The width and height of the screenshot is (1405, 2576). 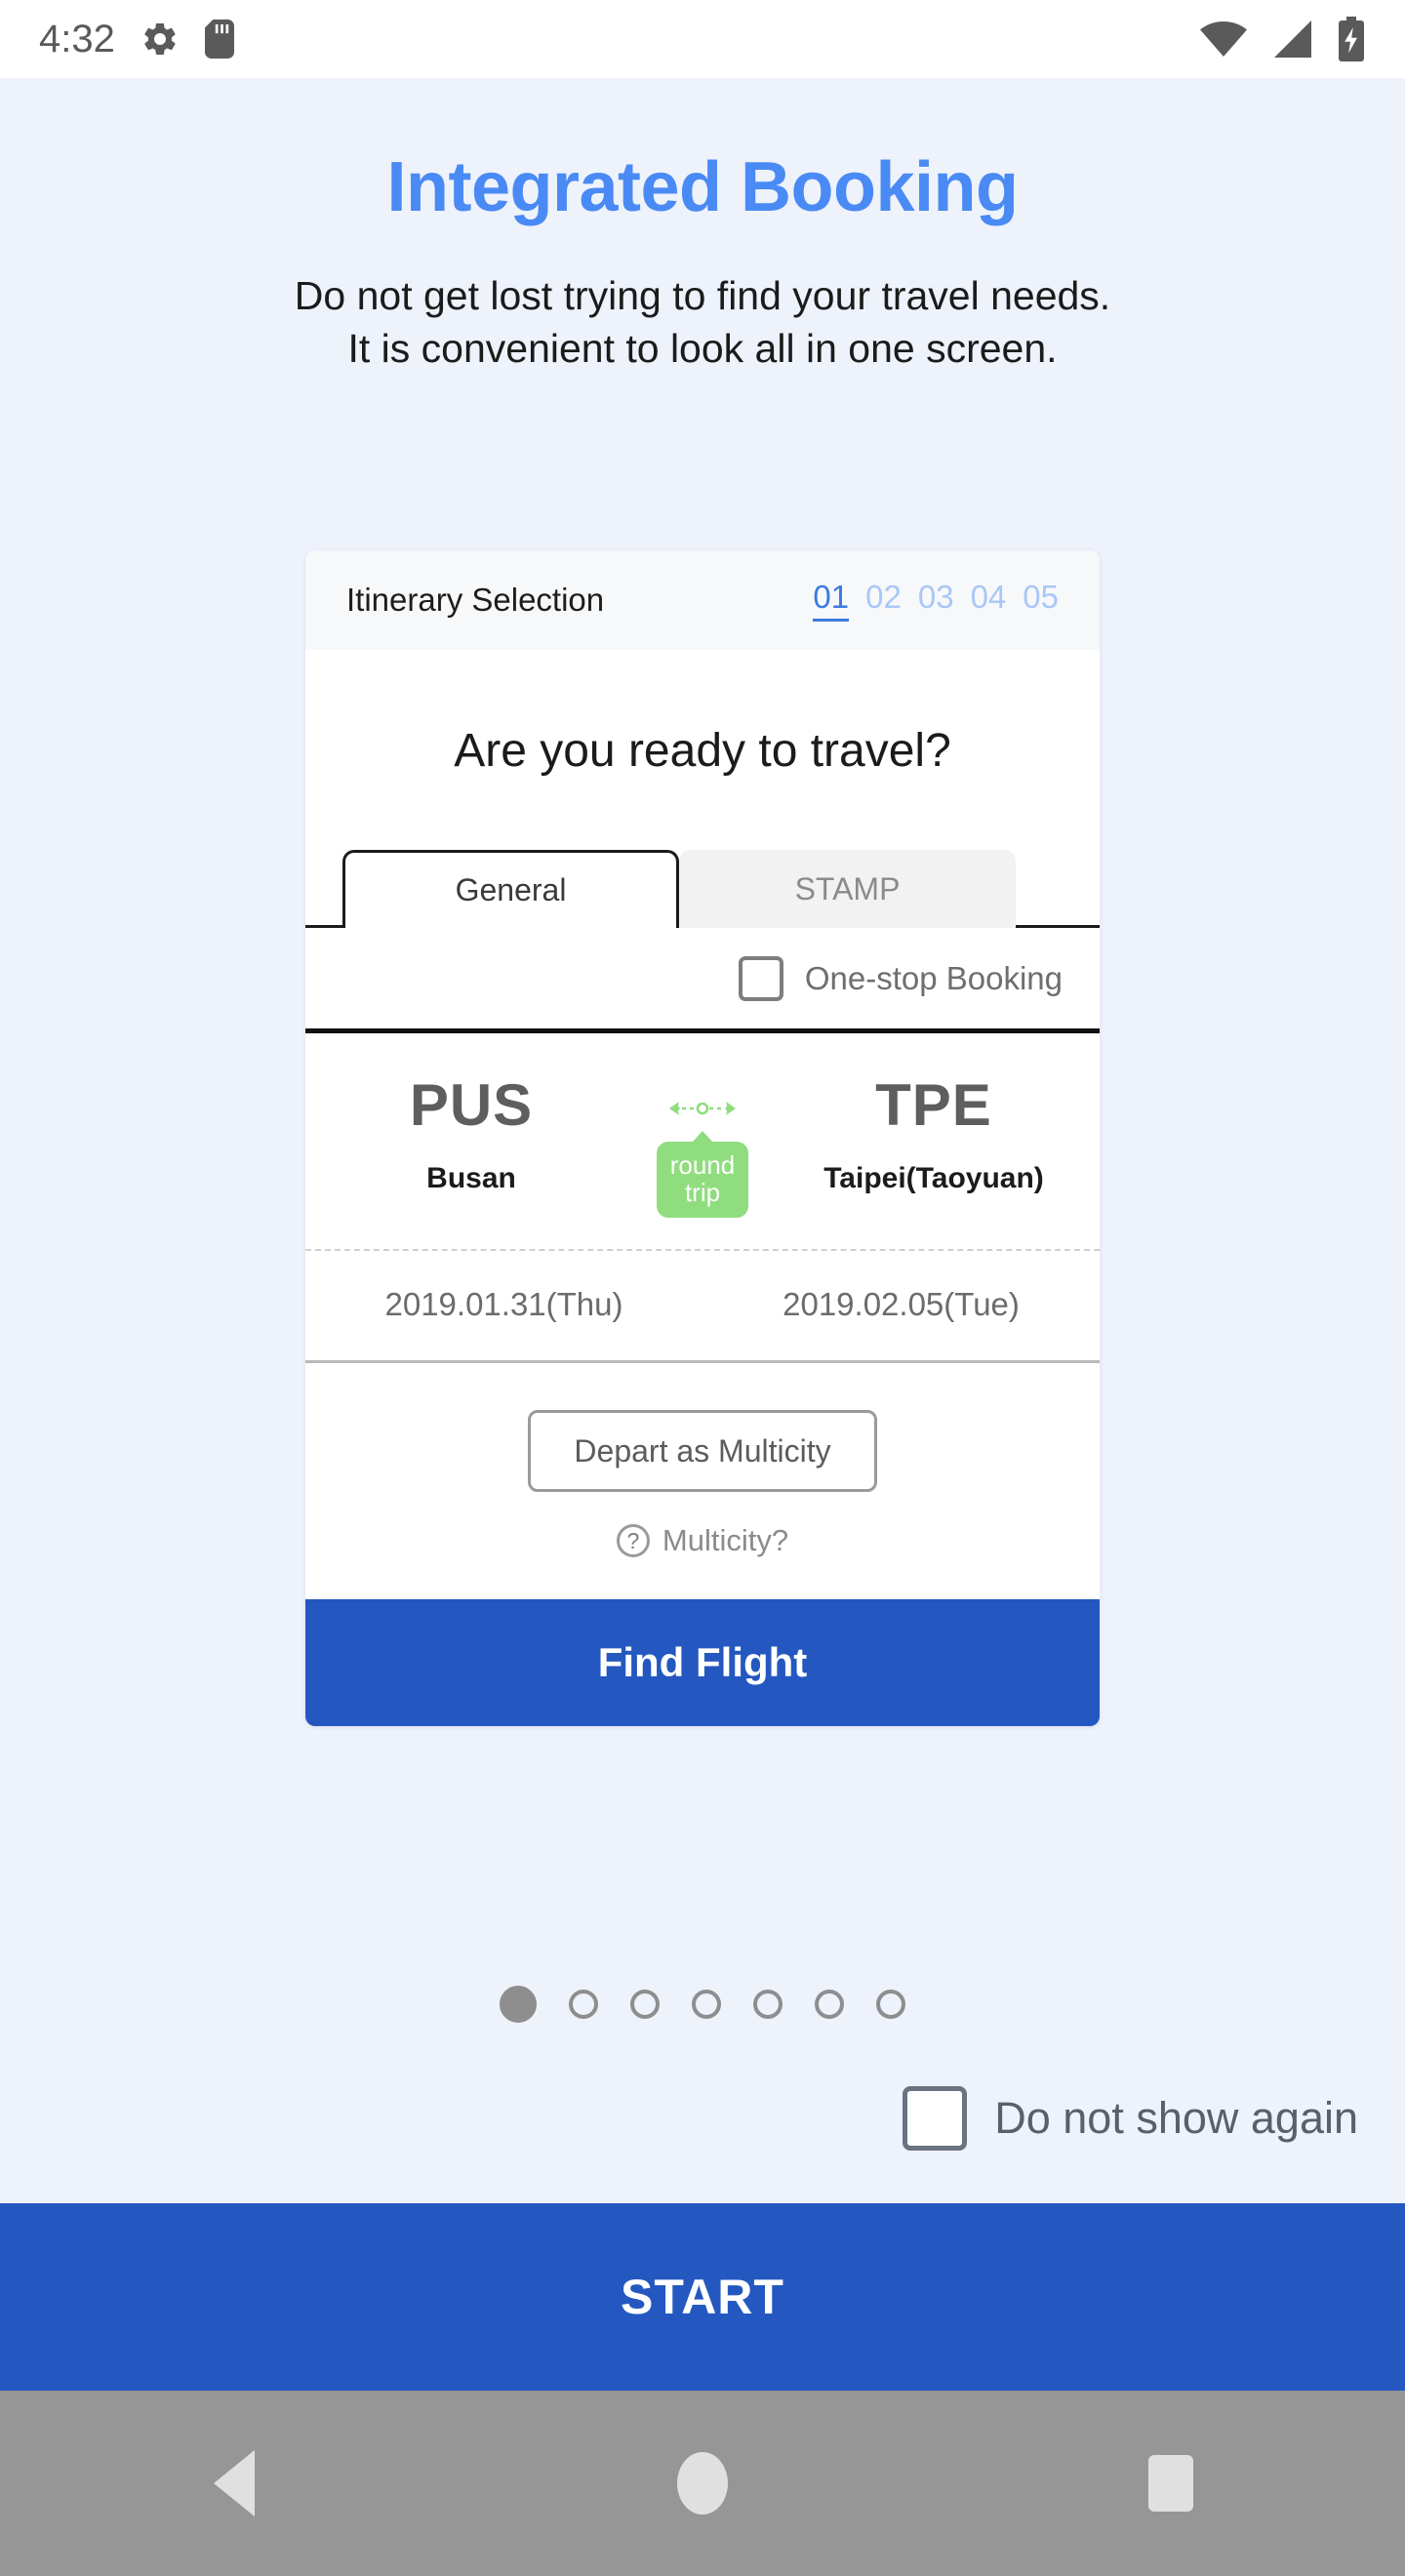 I want to click on step-02: 02, so click(x=883, y=597).